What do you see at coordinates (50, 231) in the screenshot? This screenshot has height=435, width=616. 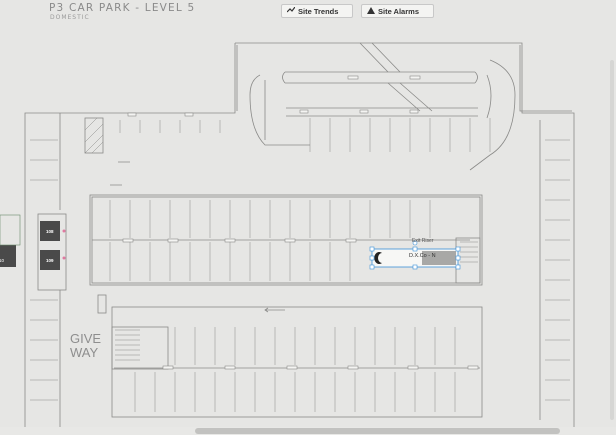 I see `lift-label-1: 108` at bounding box center [50, 231].